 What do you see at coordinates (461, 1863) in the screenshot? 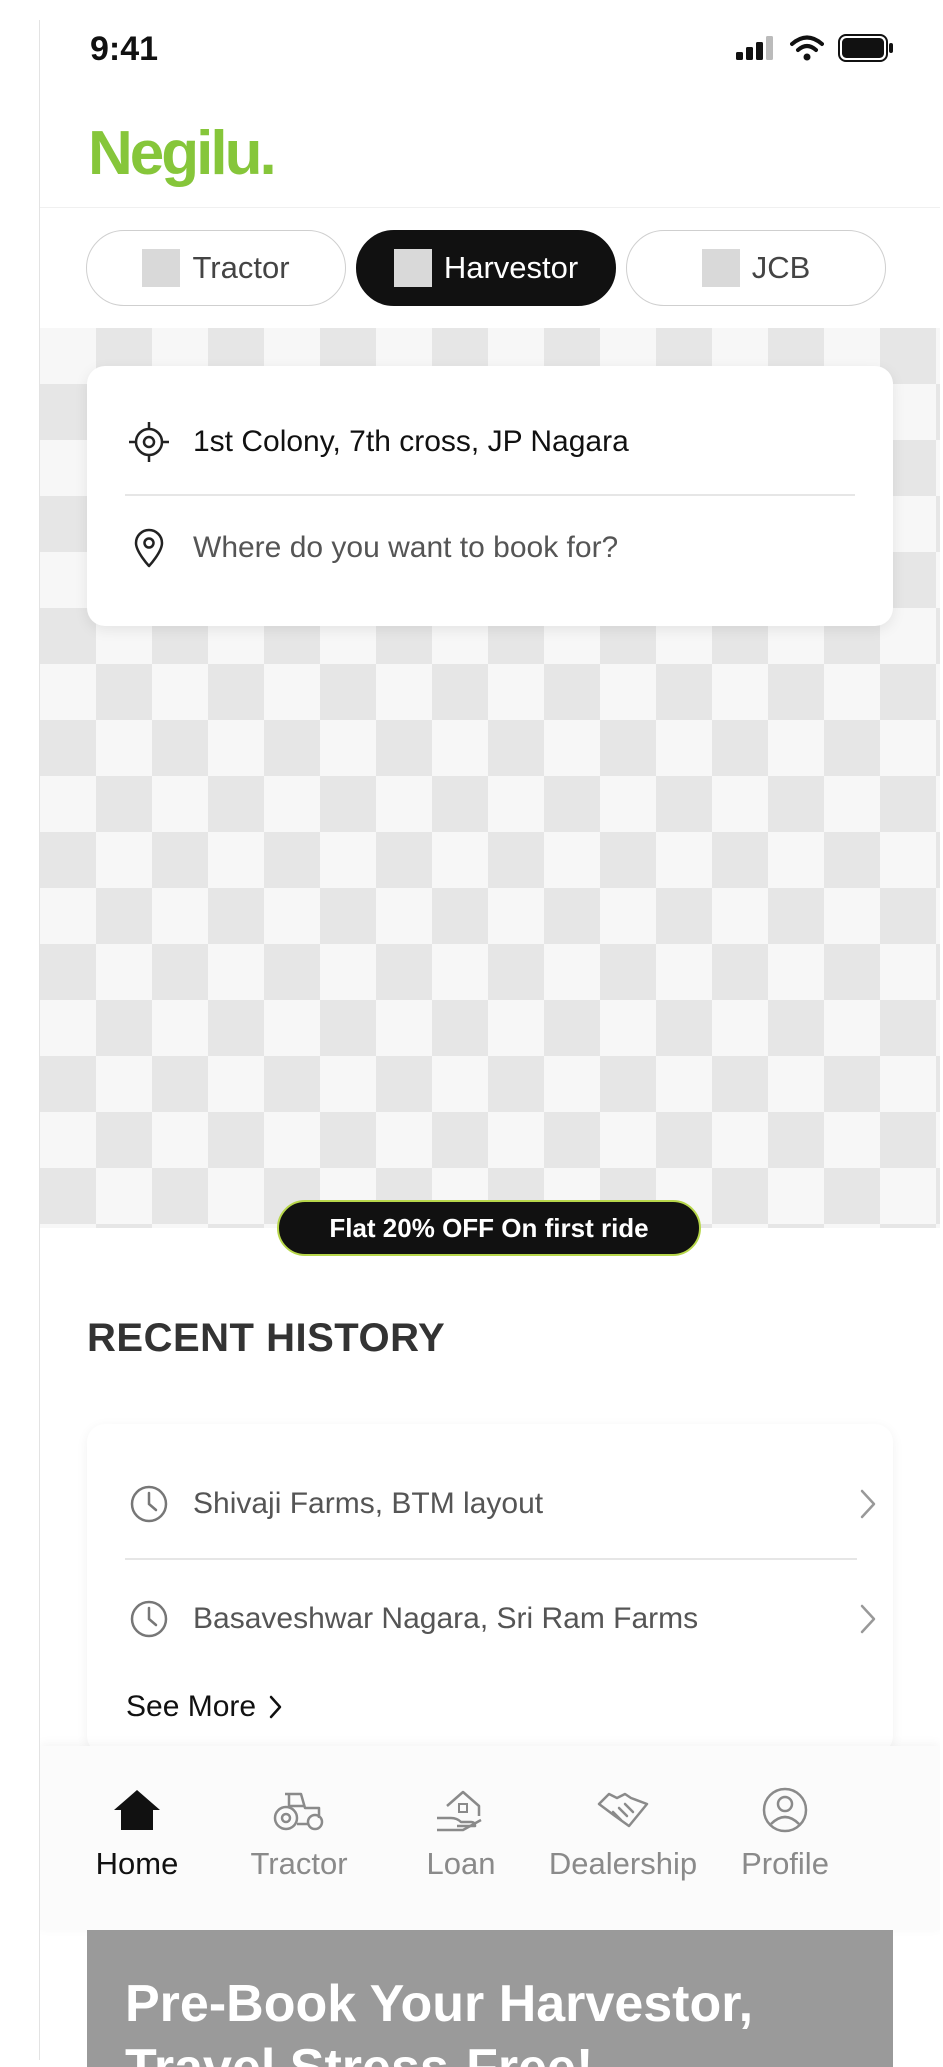
I see `nav-label: Loan` at bounding box center [461, 1863].